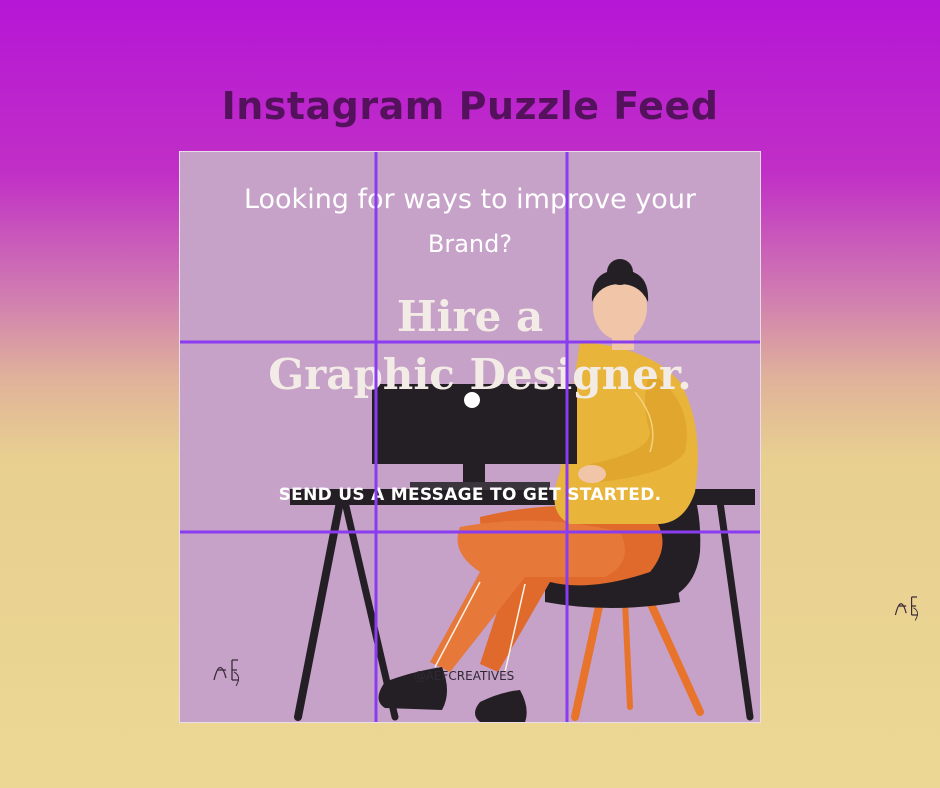 The width and height of the screenshot is (940, 788). Describe the element at coordinates (906, 608) in the screenshot. I see `aef-signature-icon` at that location.